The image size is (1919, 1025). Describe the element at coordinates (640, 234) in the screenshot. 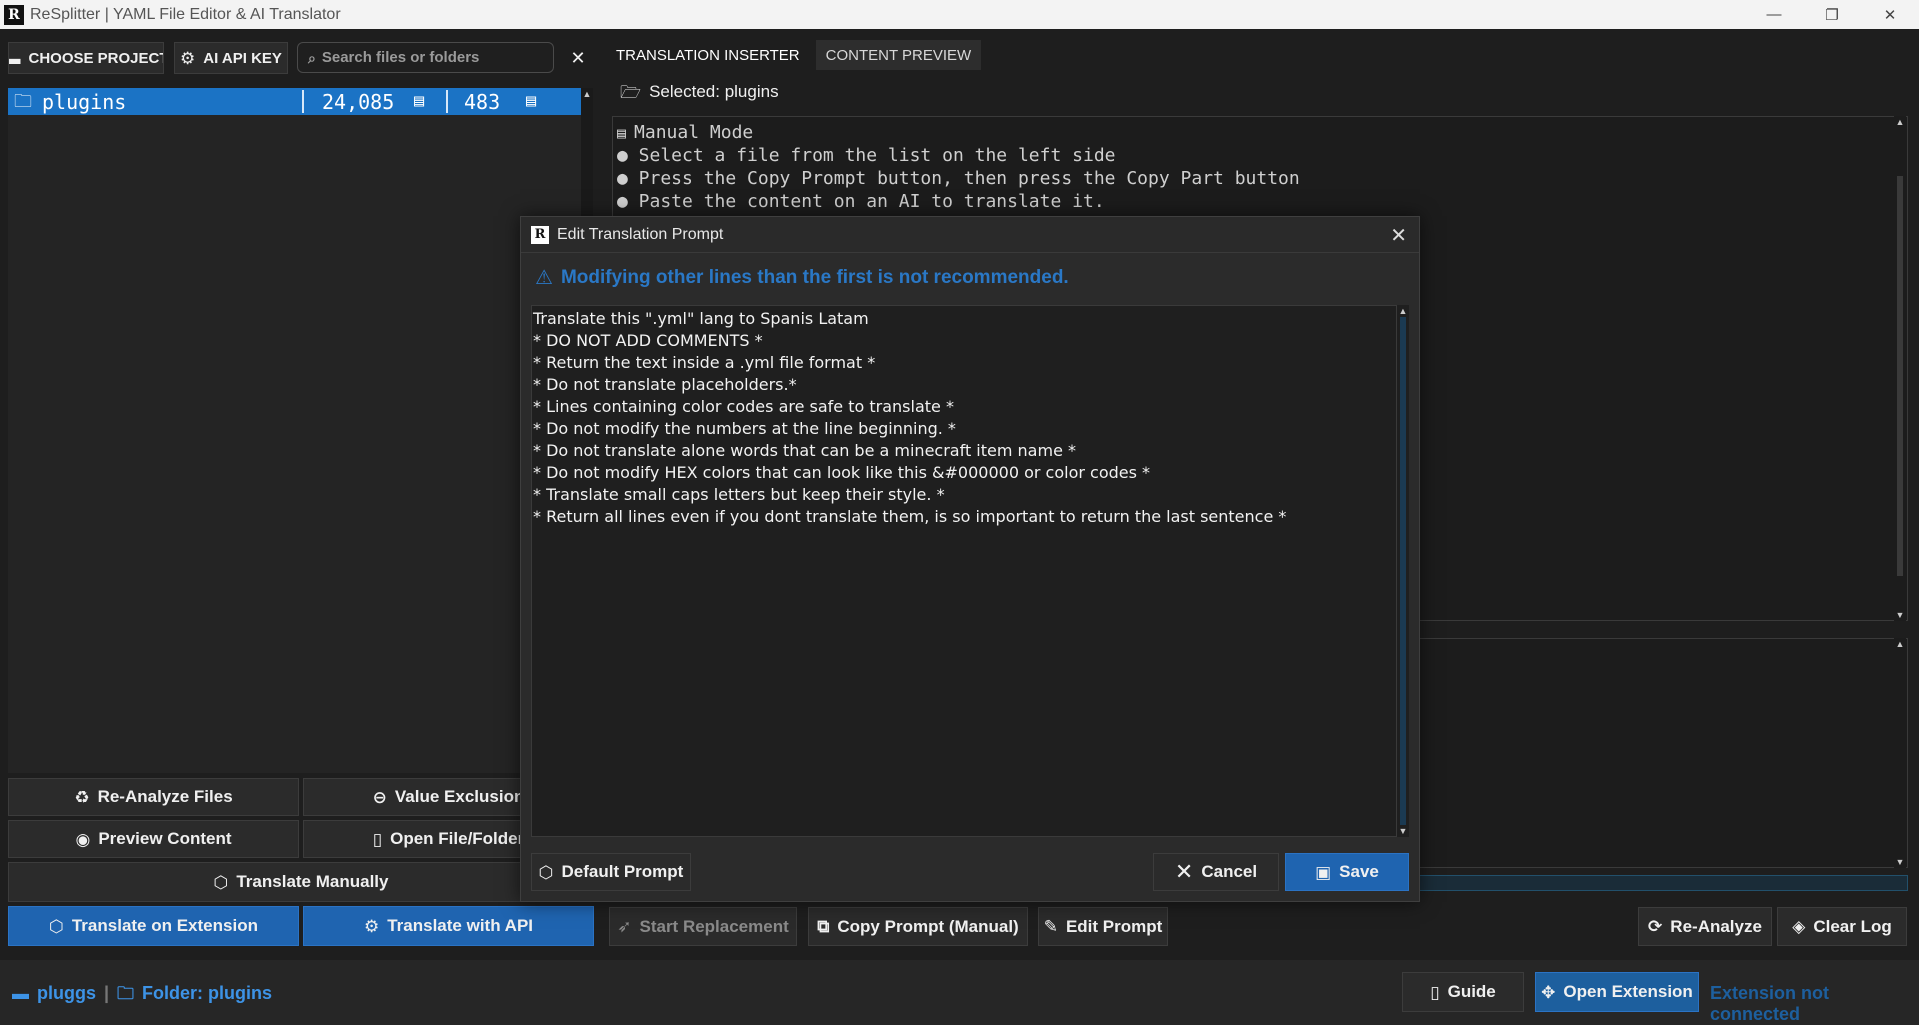

I see `dialog-title: Edit Translation Prompt` at that location.